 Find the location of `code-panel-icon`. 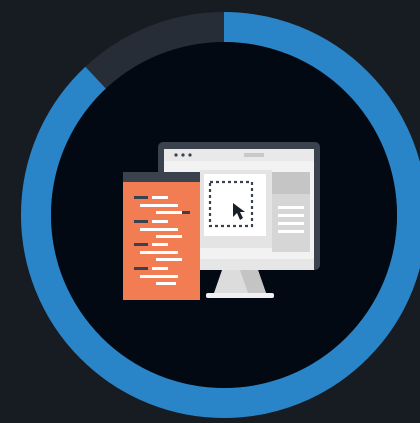

code-panel-icon is located at coordinates (161, 236).